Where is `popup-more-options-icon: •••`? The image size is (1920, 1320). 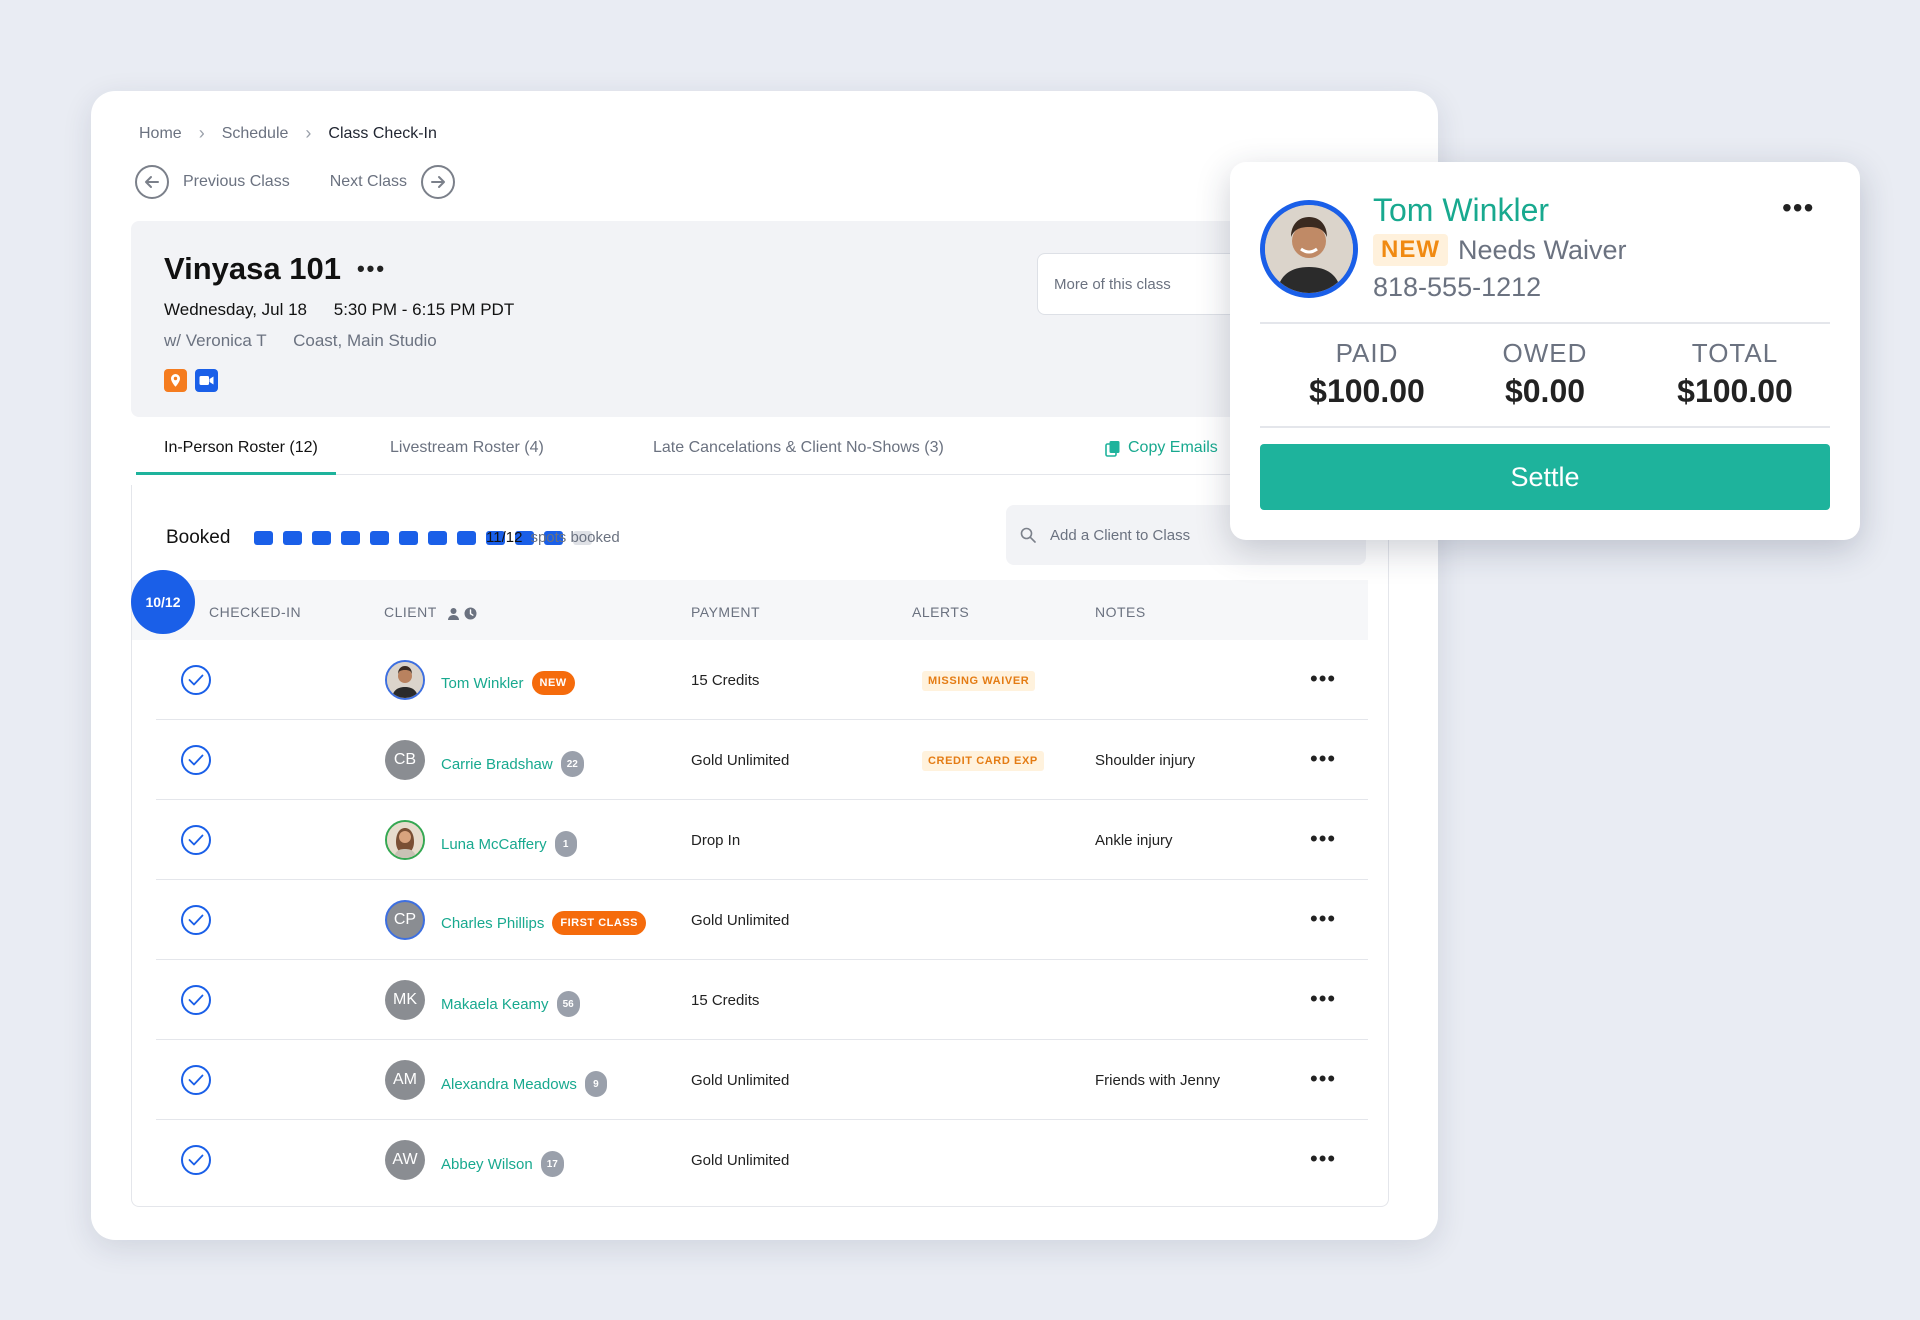 popup-more-options-icon: ••• is located at coordinates (1798, 208).